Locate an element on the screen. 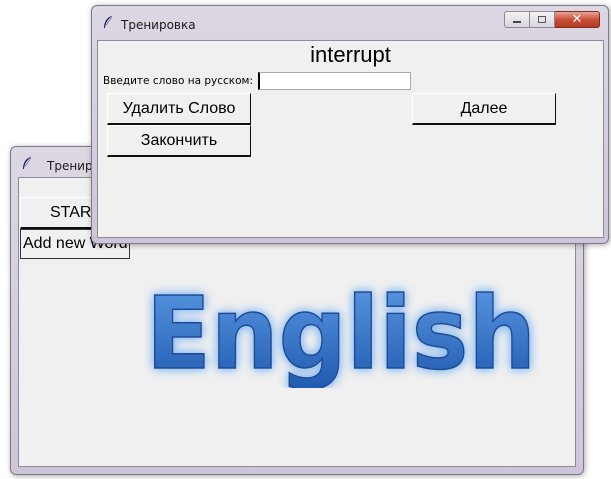 The height and width of the screenshot is (479, 611). next-button: Далее is located at coordinates (484, 109).